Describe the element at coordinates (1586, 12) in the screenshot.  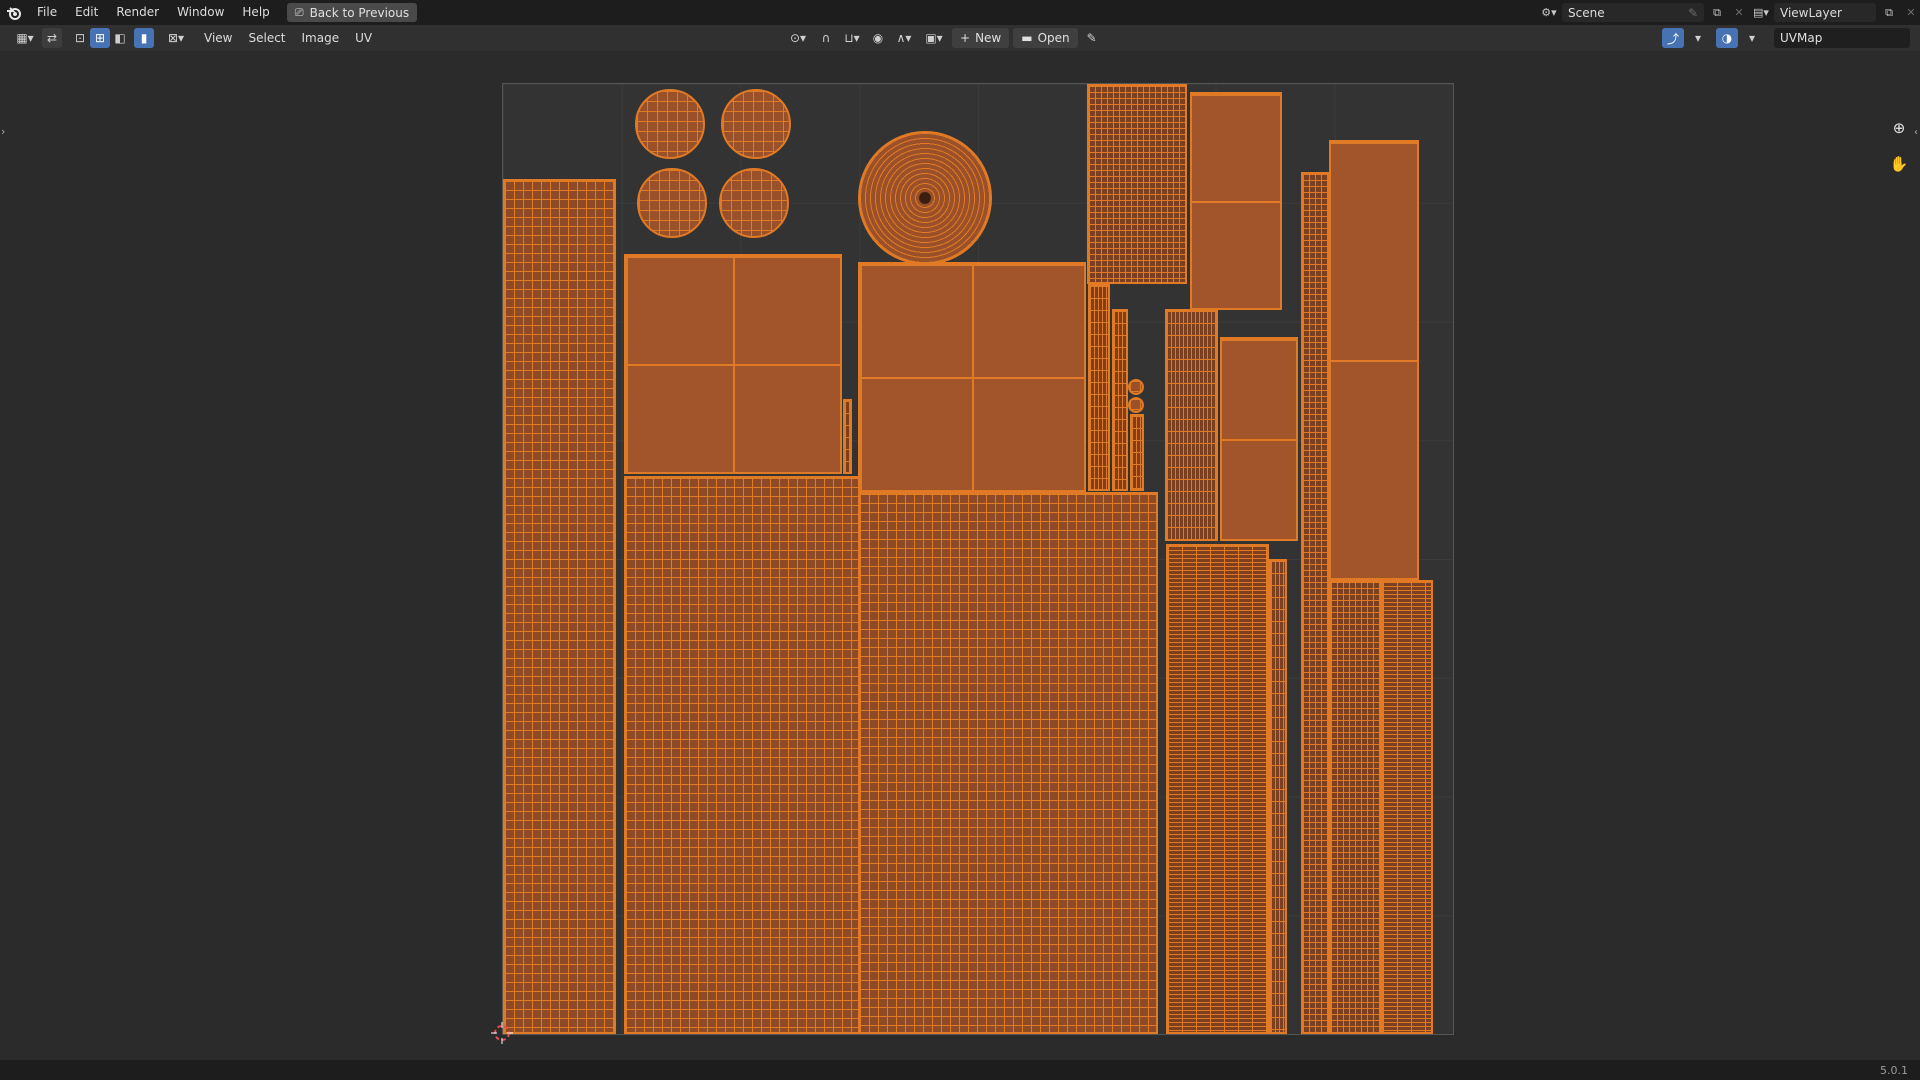
I see `scene-name: Scene` at that location.